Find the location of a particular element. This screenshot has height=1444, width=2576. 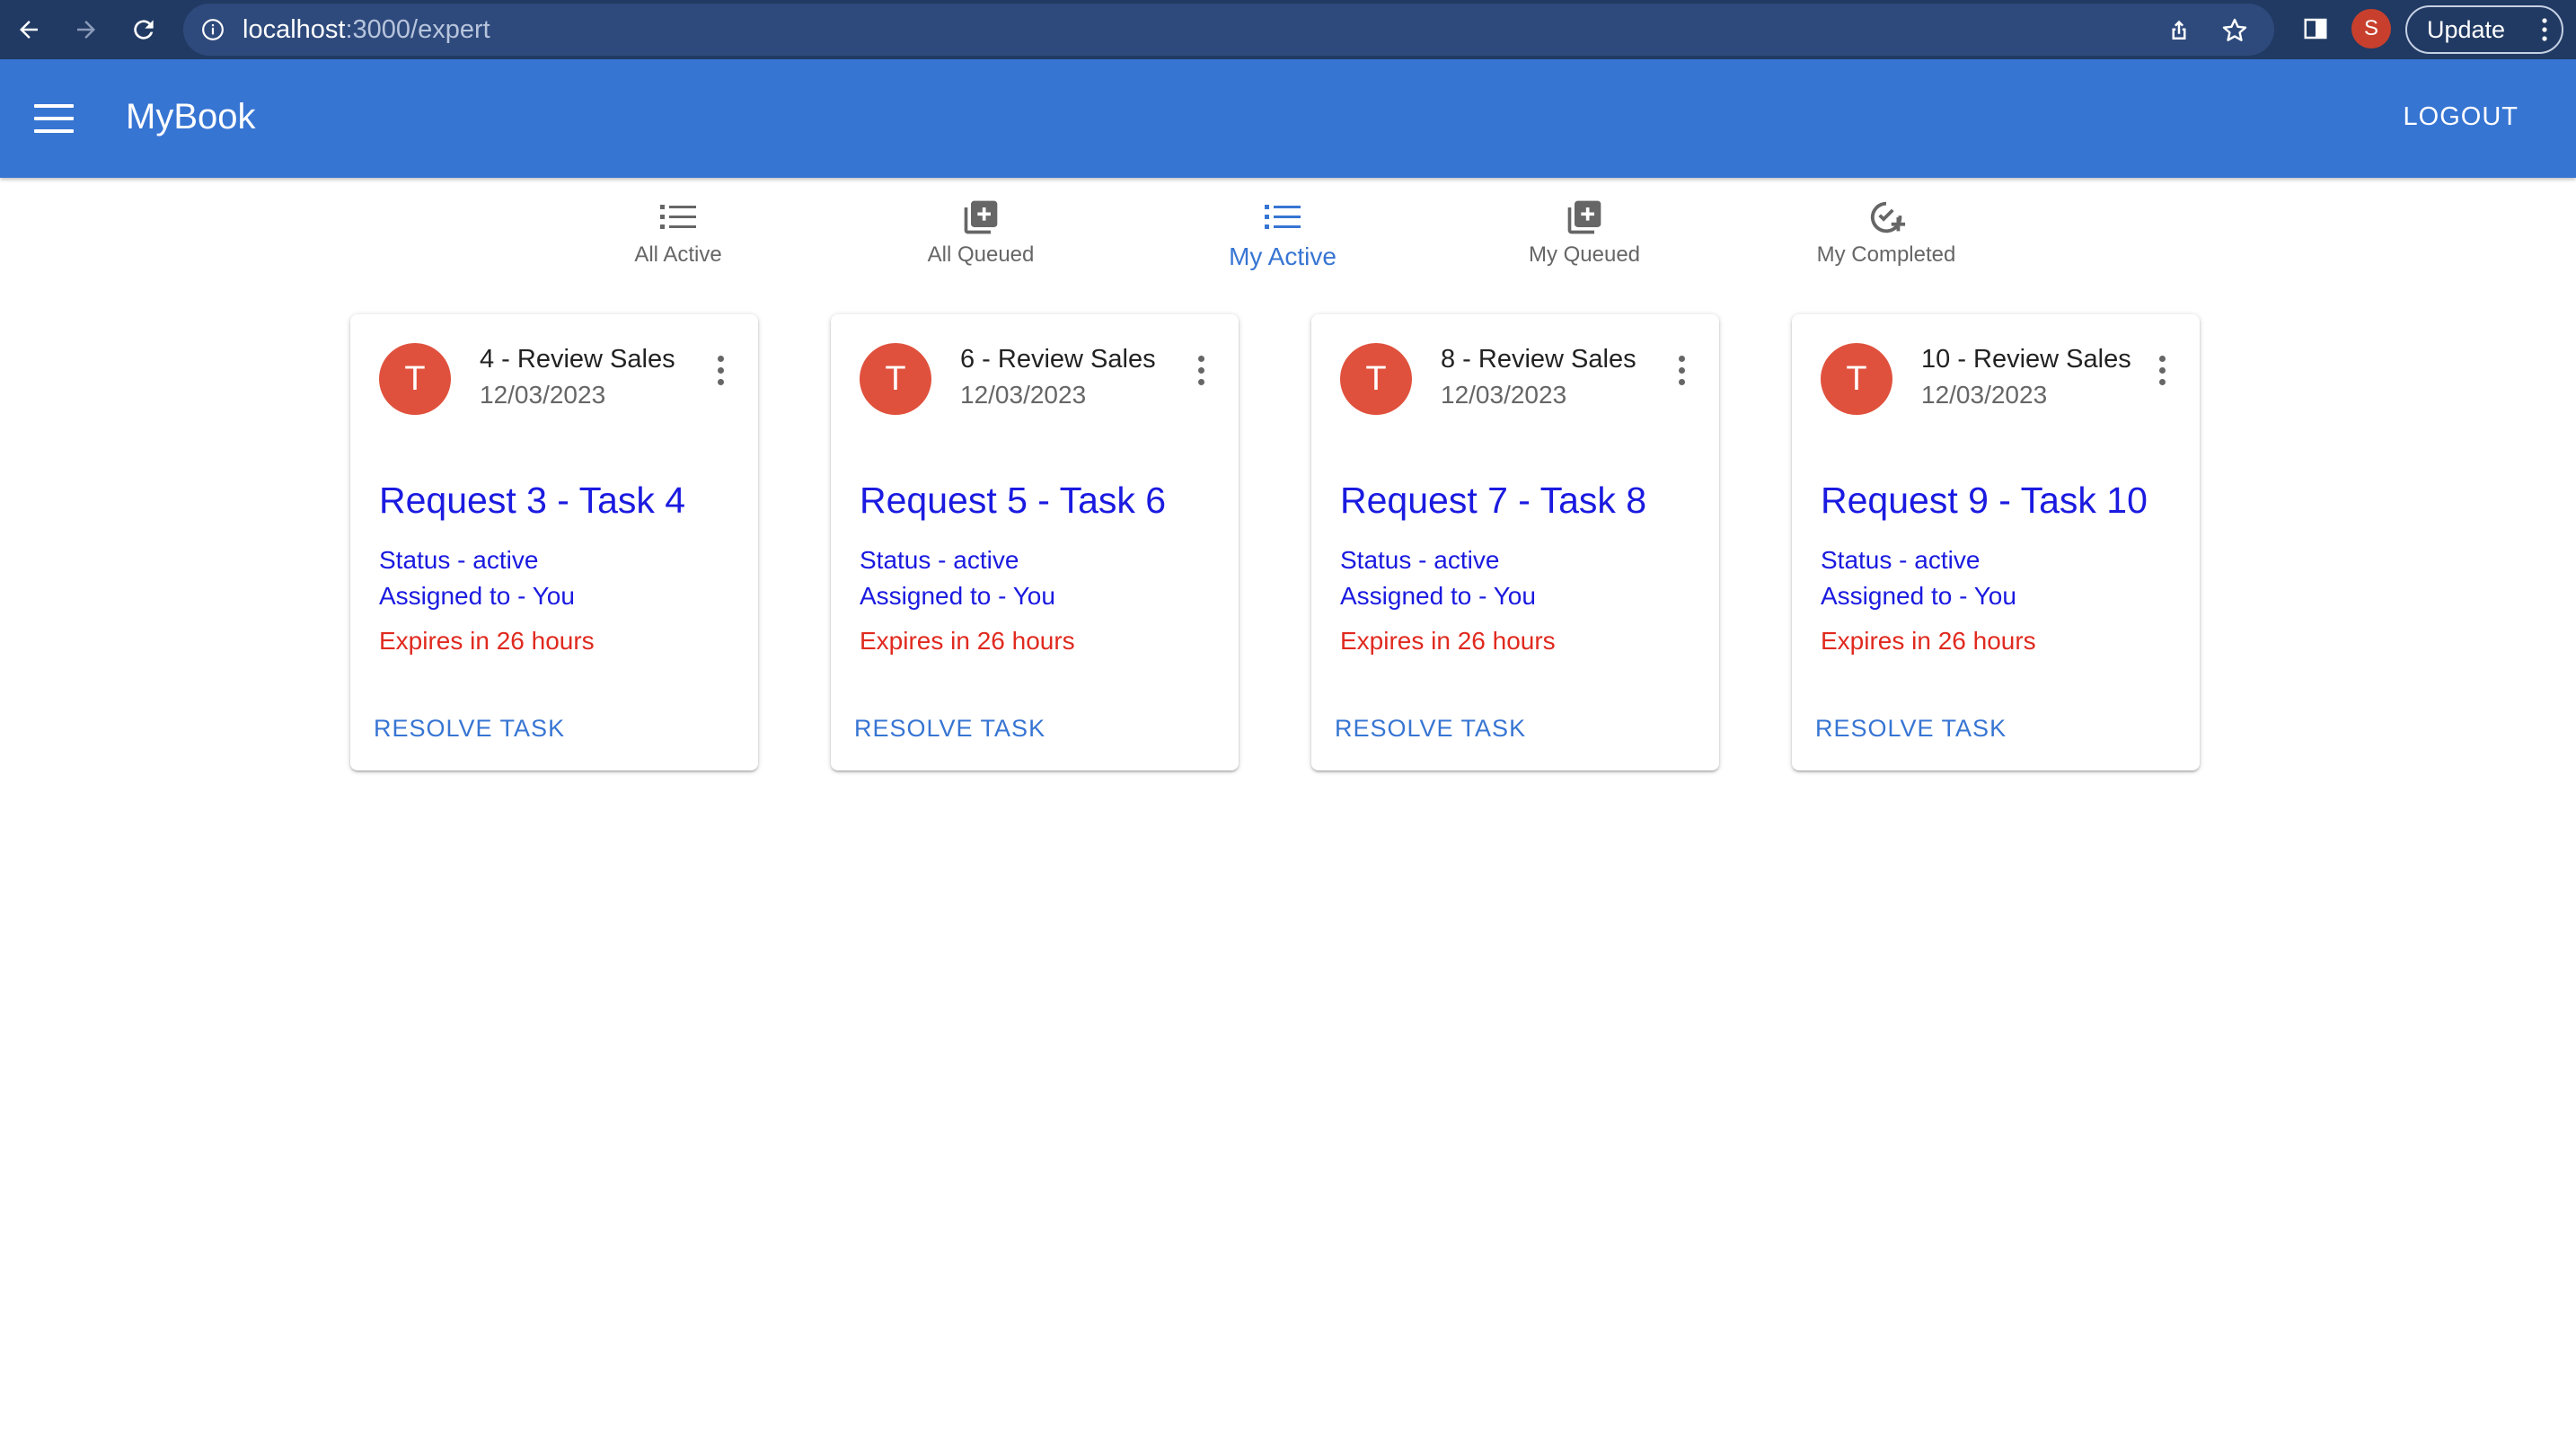

url-host: localhost is located at coordinates (294, 29).